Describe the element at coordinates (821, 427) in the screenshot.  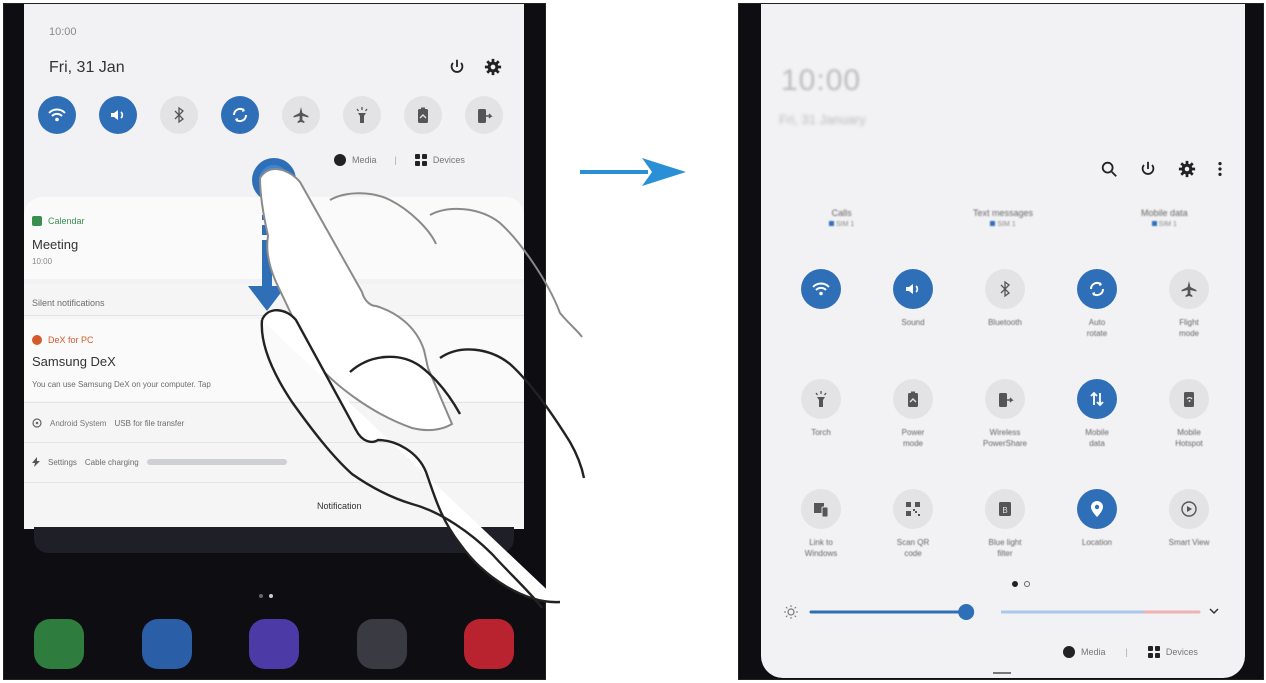
I see `quick-tile-torch: Torch` at that location.